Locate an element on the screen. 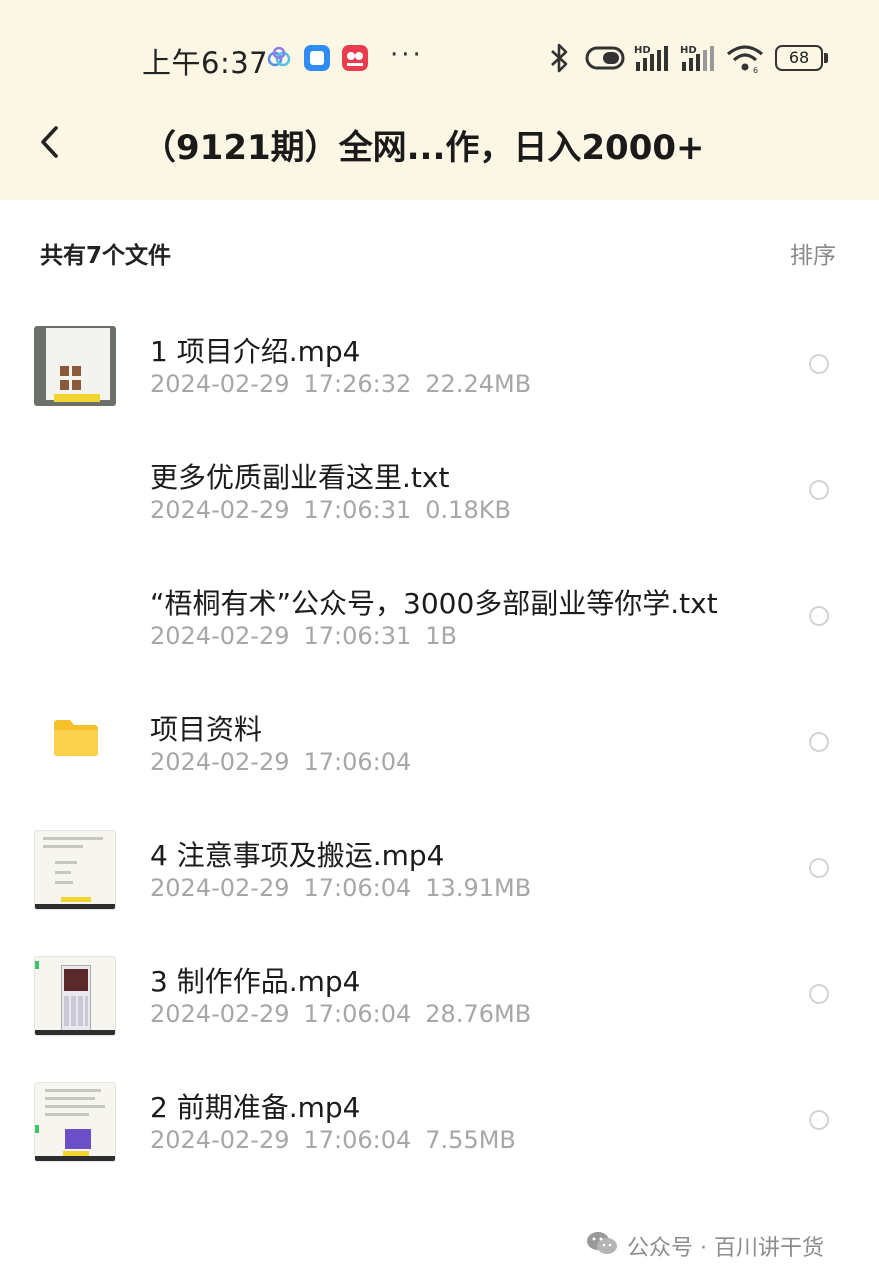 The image size is (879, 1280). file-row: 4 注意事项及搬运.mp4 2024-02-29 17:06:04 13.91MB is located at coordinates (439, 893).